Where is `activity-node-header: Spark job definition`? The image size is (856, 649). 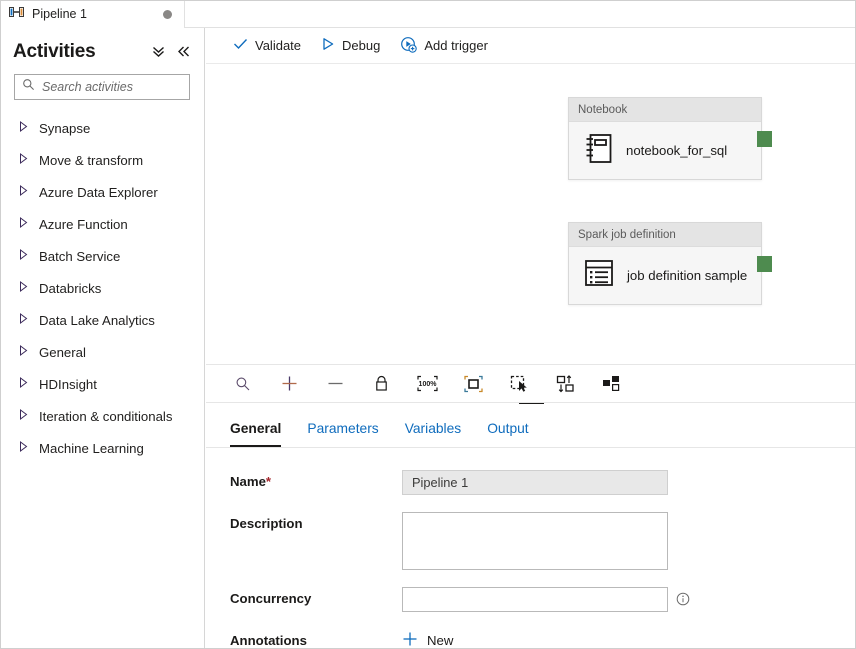 activity-node-header: Spark job definition is located at coordinates (665, 235).